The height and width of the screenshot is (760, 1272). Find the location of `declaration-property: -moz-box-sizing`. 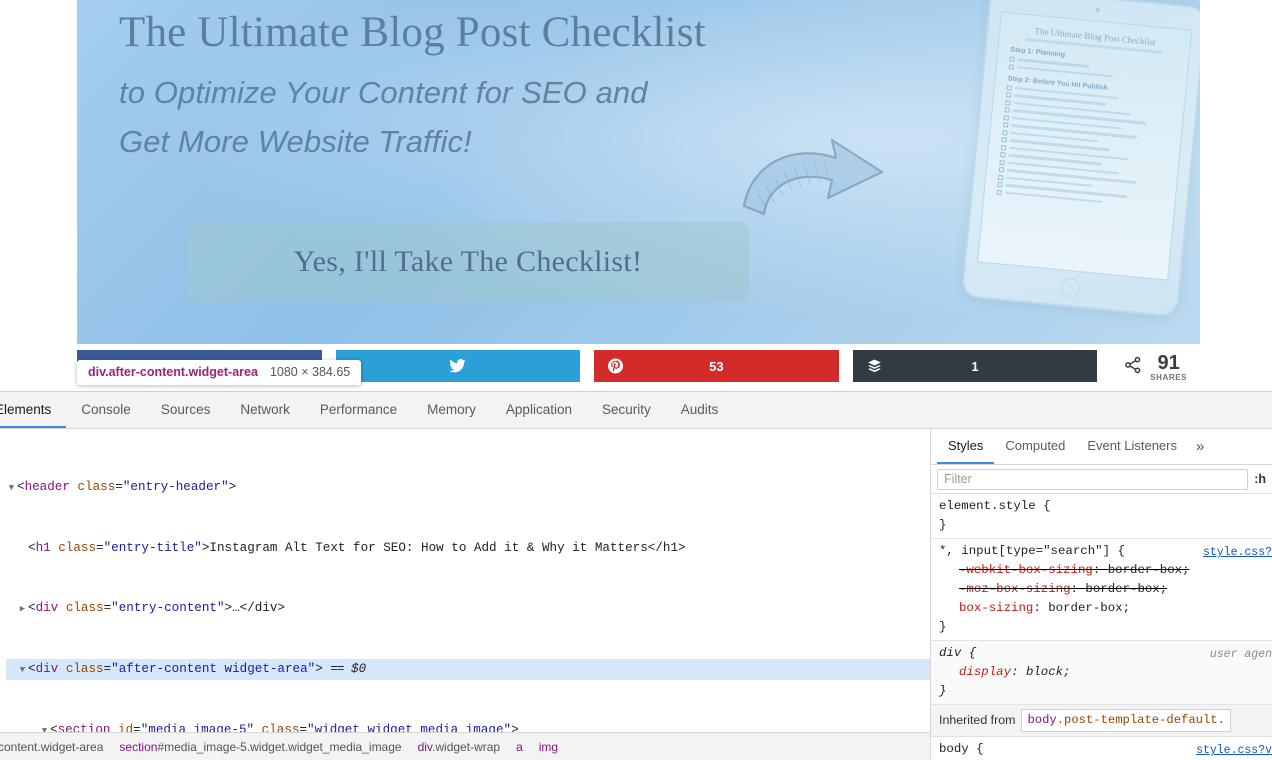

declaration-property: -moz-box-sizing is located at coordinates (1015, 589).